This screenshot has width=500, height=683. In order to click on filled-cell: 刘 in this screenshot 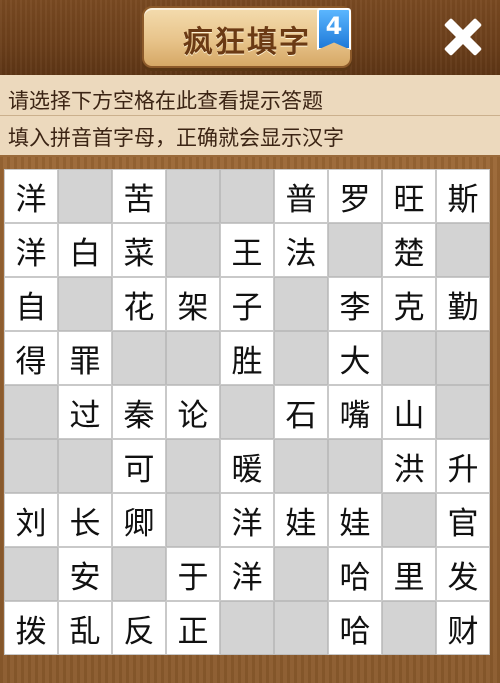, I will do `click(31, 520)`.